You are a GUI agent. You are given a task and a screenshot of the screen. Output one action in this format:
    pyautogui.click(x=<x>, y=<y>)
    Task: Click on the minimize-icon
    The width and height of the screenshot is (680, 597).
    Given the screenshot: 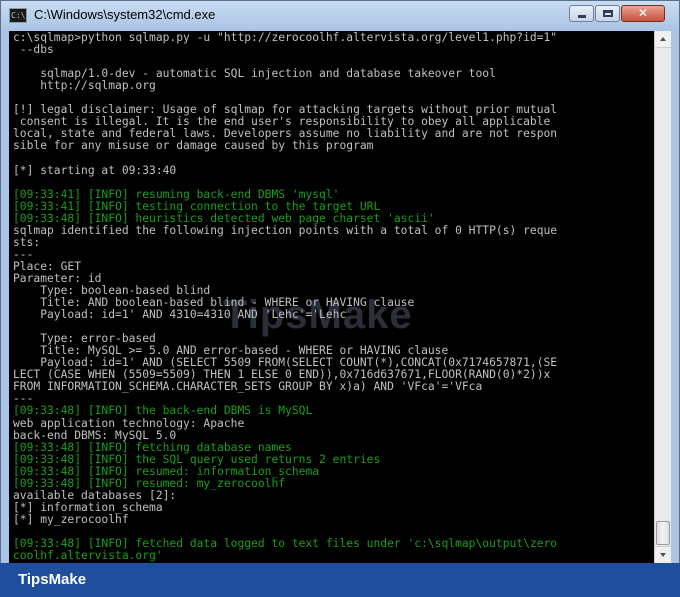 What is the action you would take?
    pyautogui.click(x=582, y=16)
    